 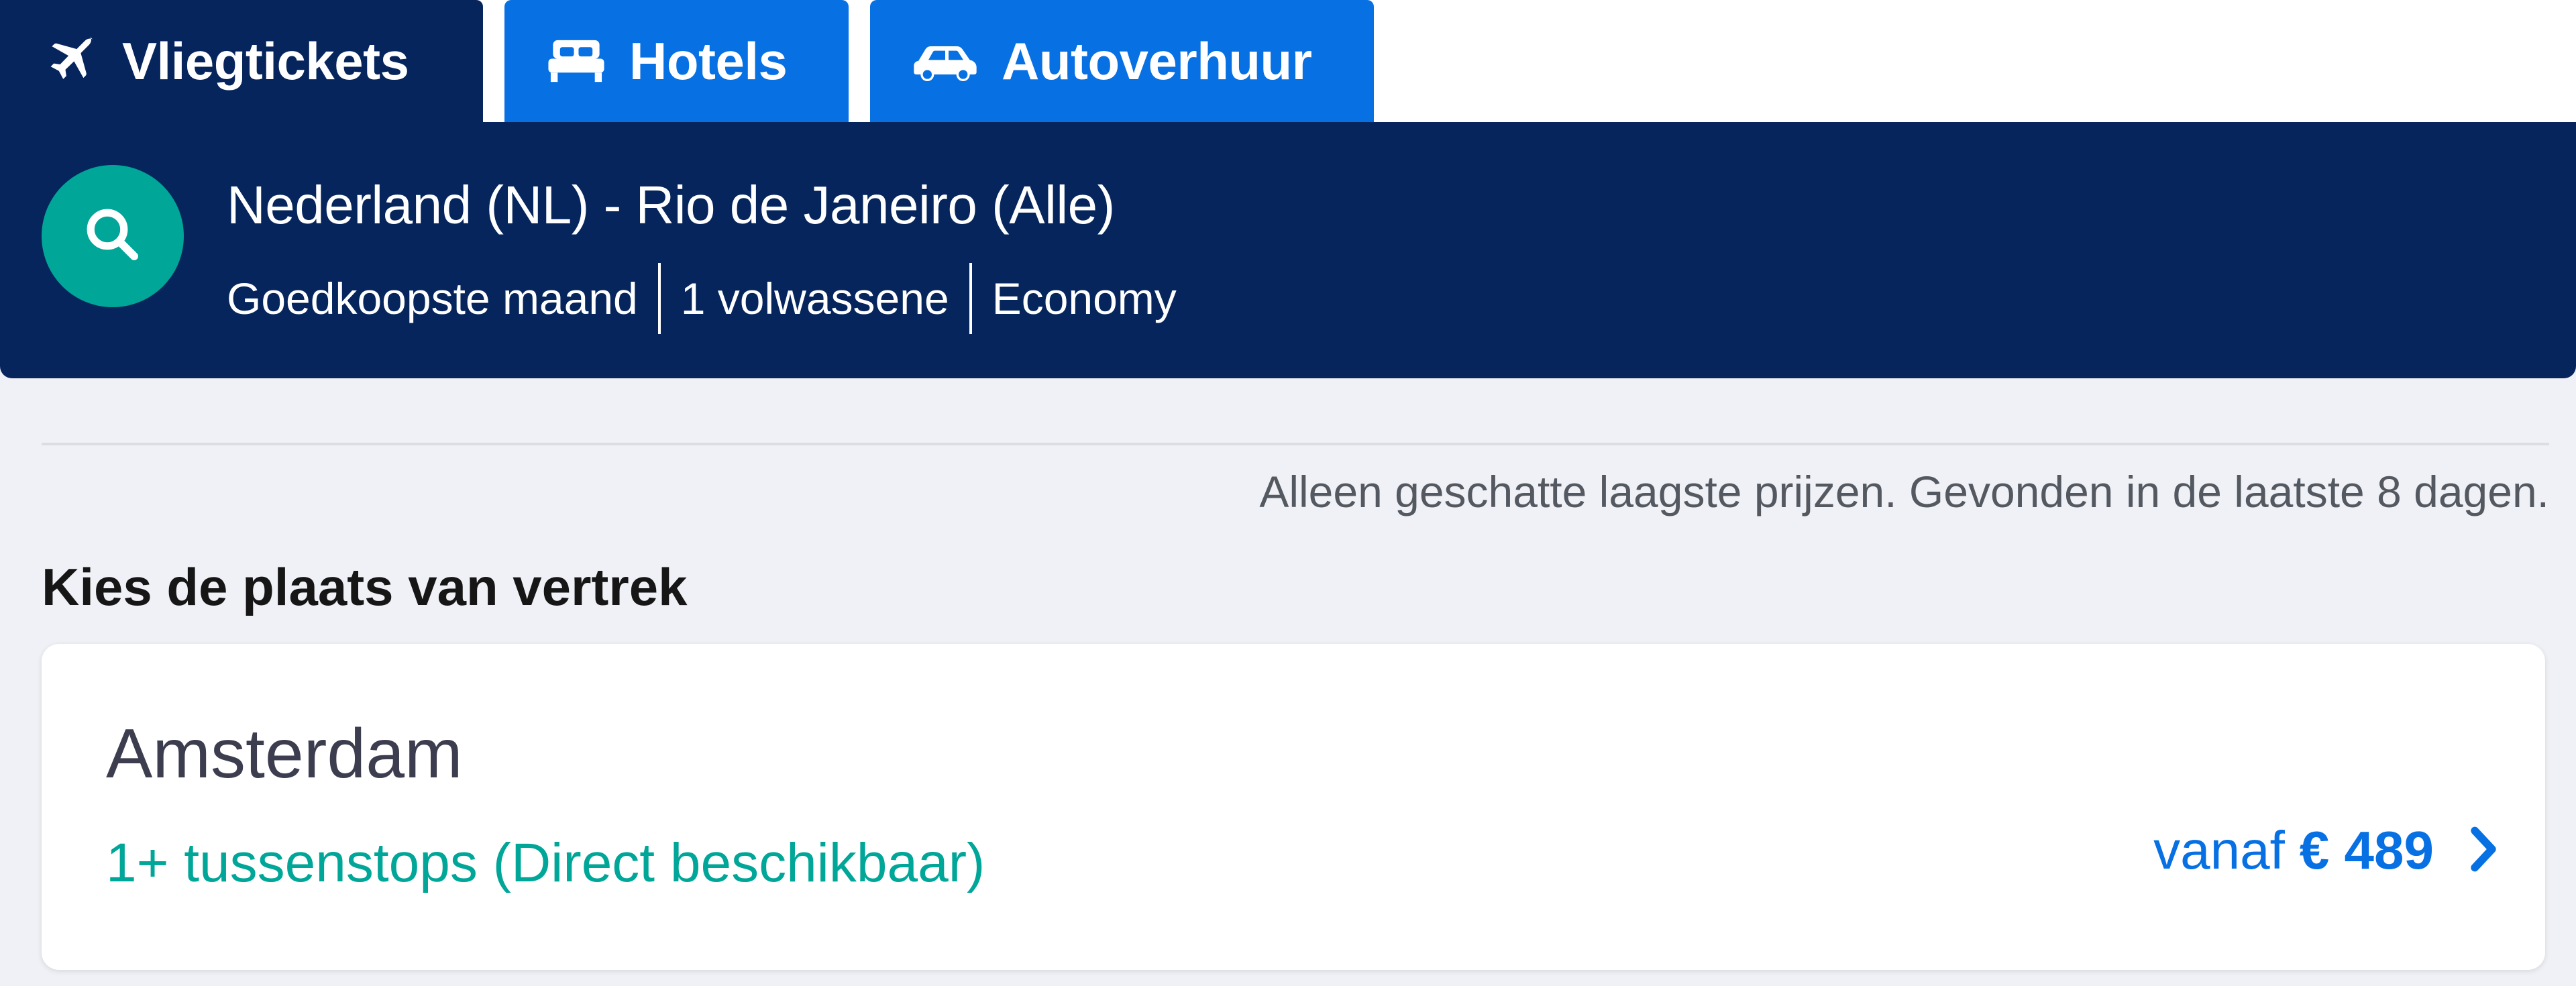 What do you see at coordinates (365, 586) in the screenshot?
I see `section-title: Kies de plaats van vertrek` at bounding box center [365, 586].